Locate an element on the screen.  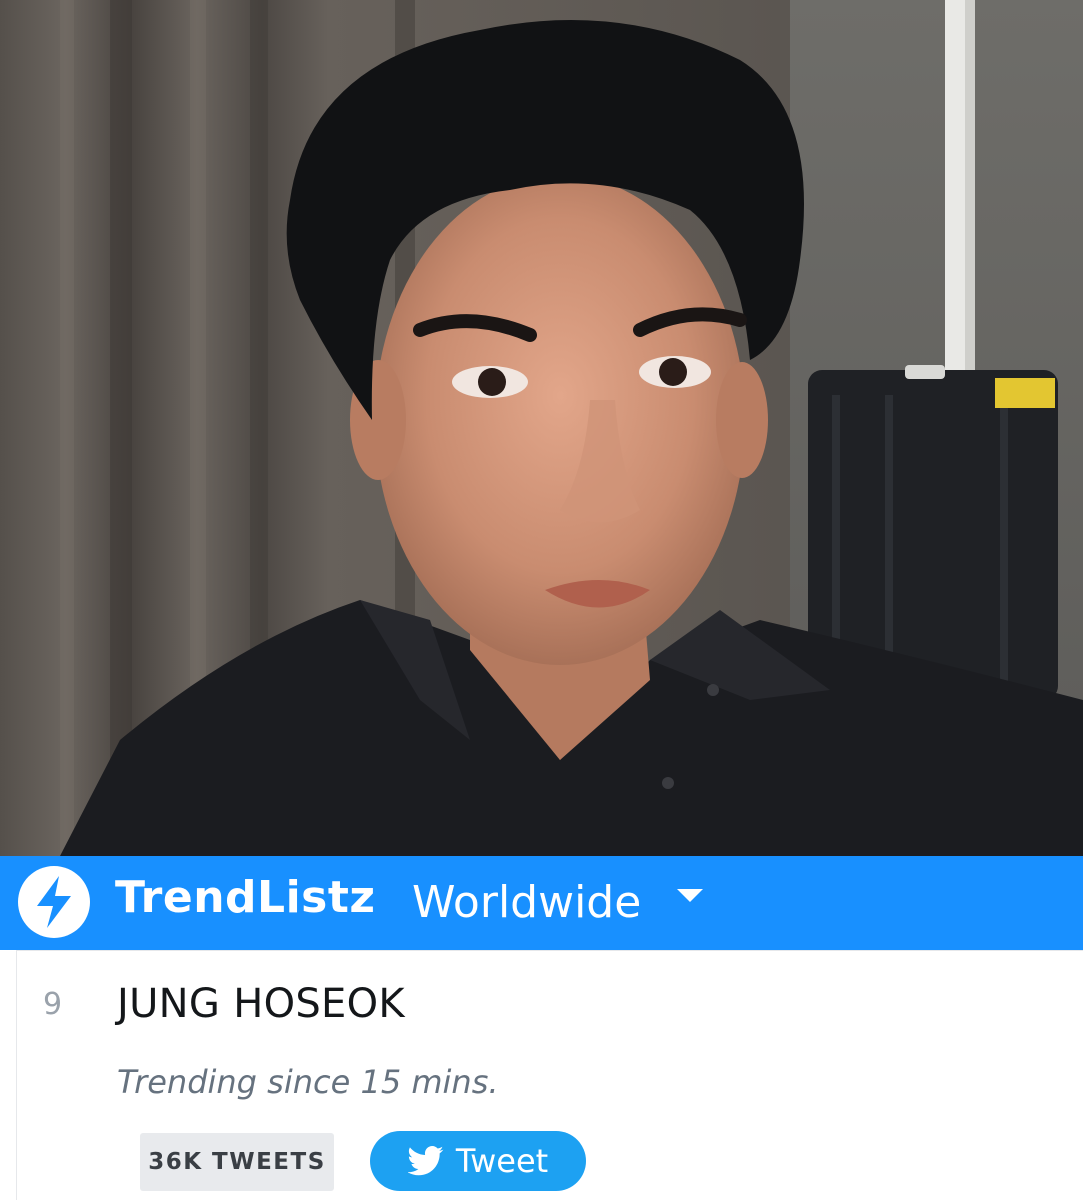
brand-name: TrendListz is located at coordinates (245, 898).